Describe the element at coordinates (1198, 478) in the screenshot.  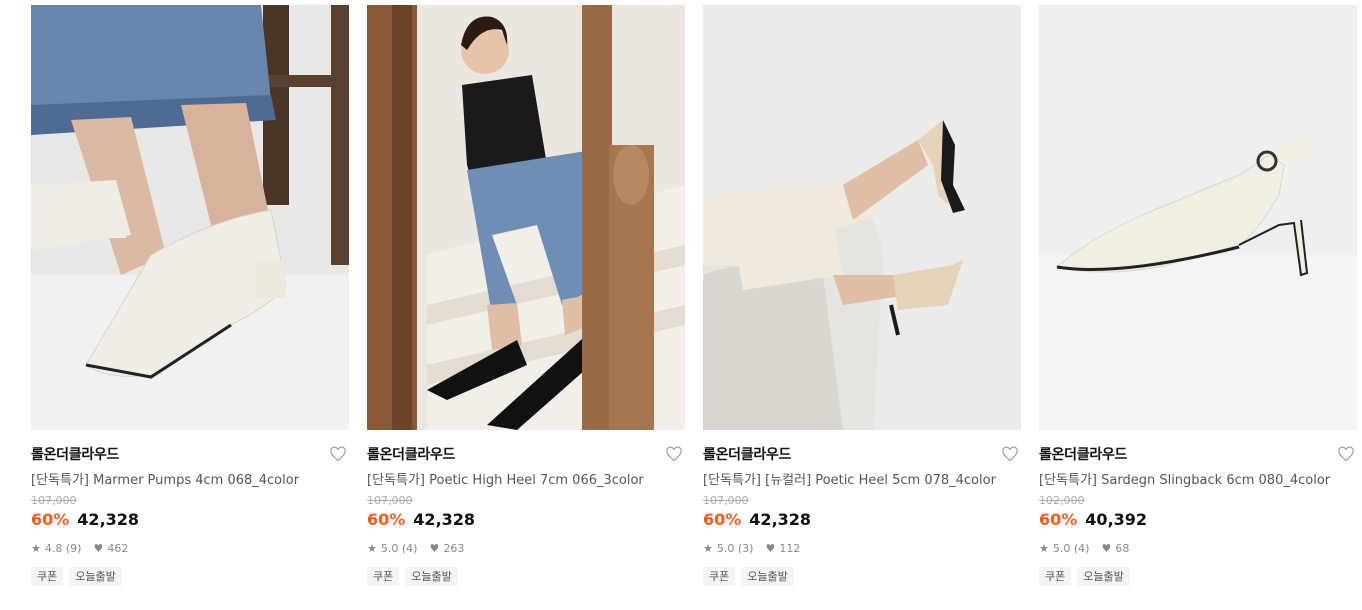
I see `product-title: [단독특가] Sardegn Slingback 6cm 080_4color` at that location.